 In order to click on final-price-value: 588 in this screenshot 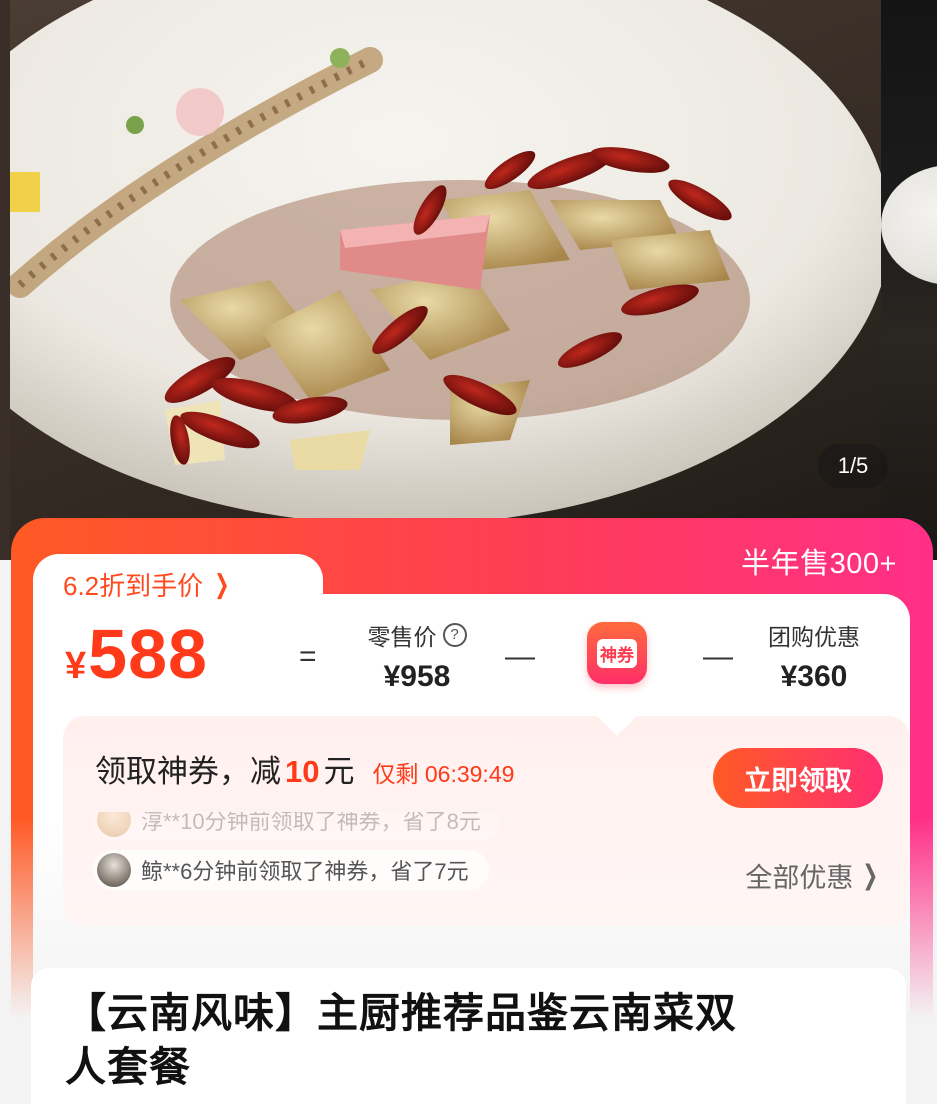, I will do `click(148, 654)`.